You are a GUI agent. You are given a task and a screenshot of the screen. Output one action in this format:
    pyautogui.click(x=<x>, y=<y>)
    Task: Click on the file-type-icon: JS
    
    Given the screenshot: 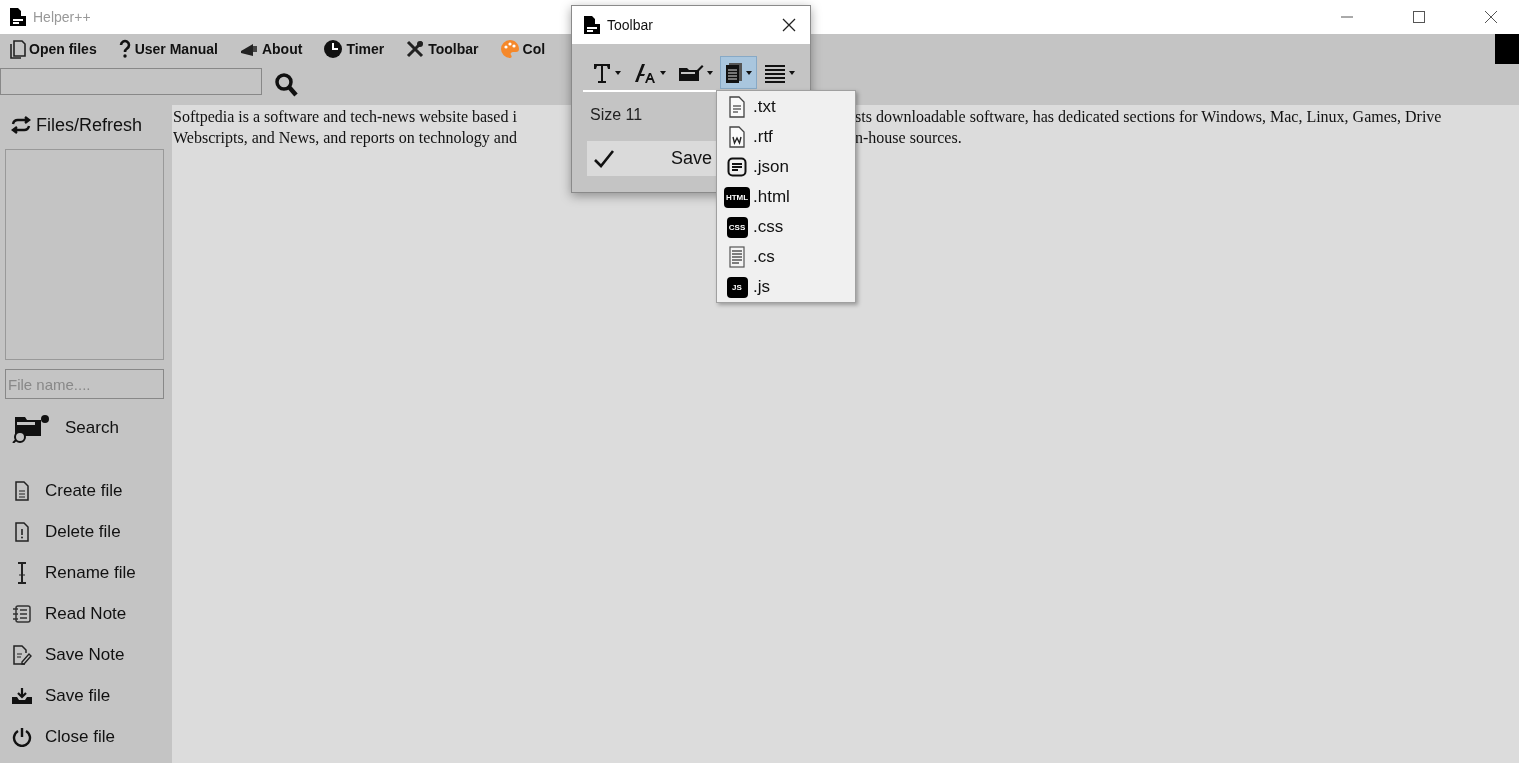 What is the action you would take?
    pyautogui.click(x=737, y=287)
    